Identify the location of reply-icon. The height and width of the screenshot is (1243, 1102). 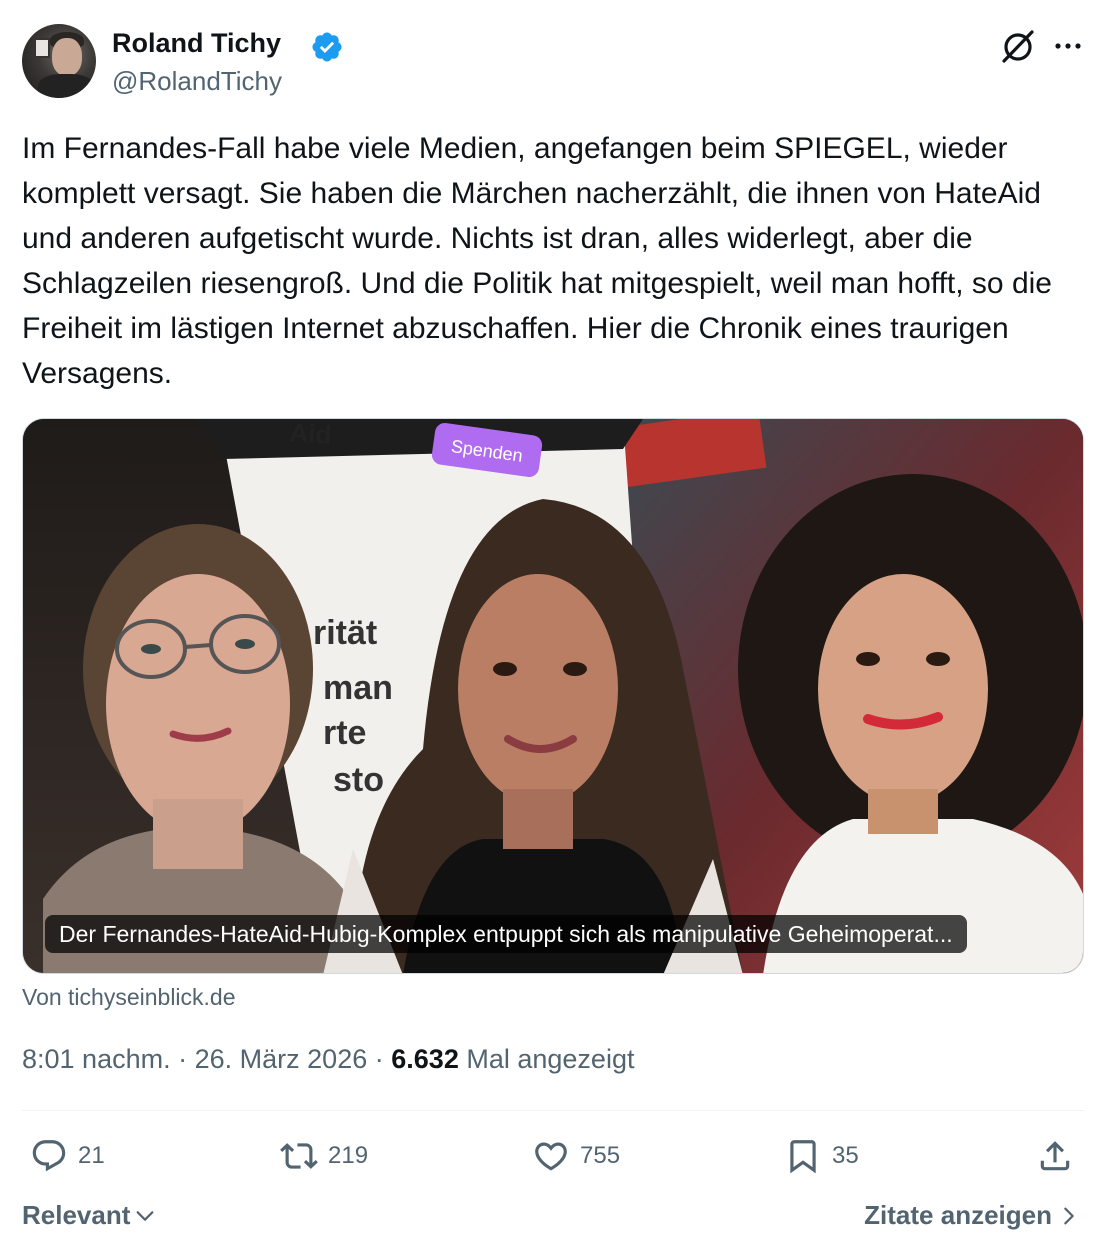
(49, 1156).